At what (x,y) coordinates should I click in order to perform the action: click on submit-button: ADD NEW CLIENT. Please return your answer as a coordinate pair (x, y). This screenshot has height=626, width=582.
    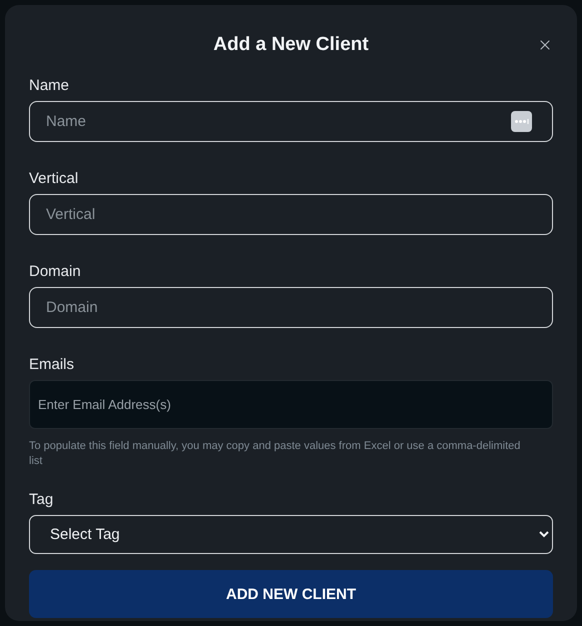
    Looking at the image, I should click on (291, 594).